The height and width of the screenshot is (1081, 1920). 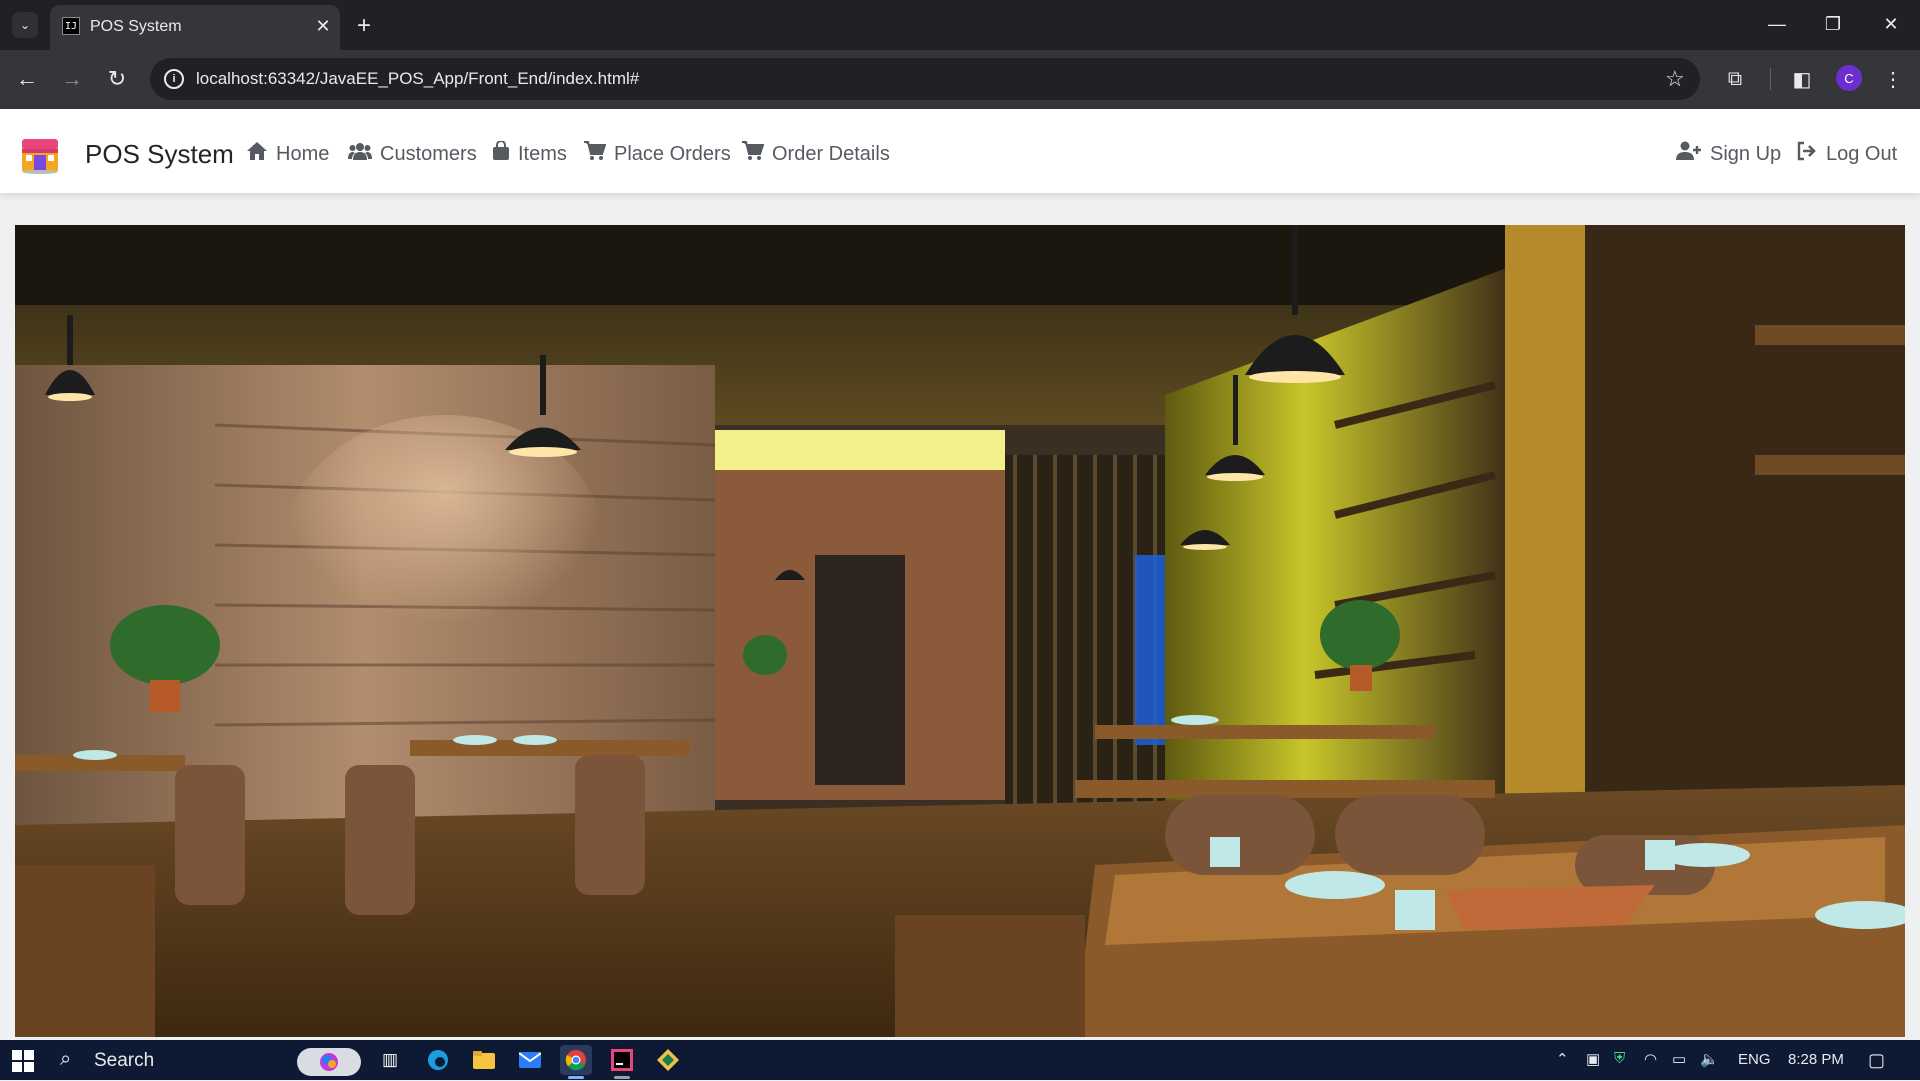 What do you see at coordinates (1891, 24) in the screenshot?
I see `window-close-icon: ✕` at bounding box center [1891, 24].